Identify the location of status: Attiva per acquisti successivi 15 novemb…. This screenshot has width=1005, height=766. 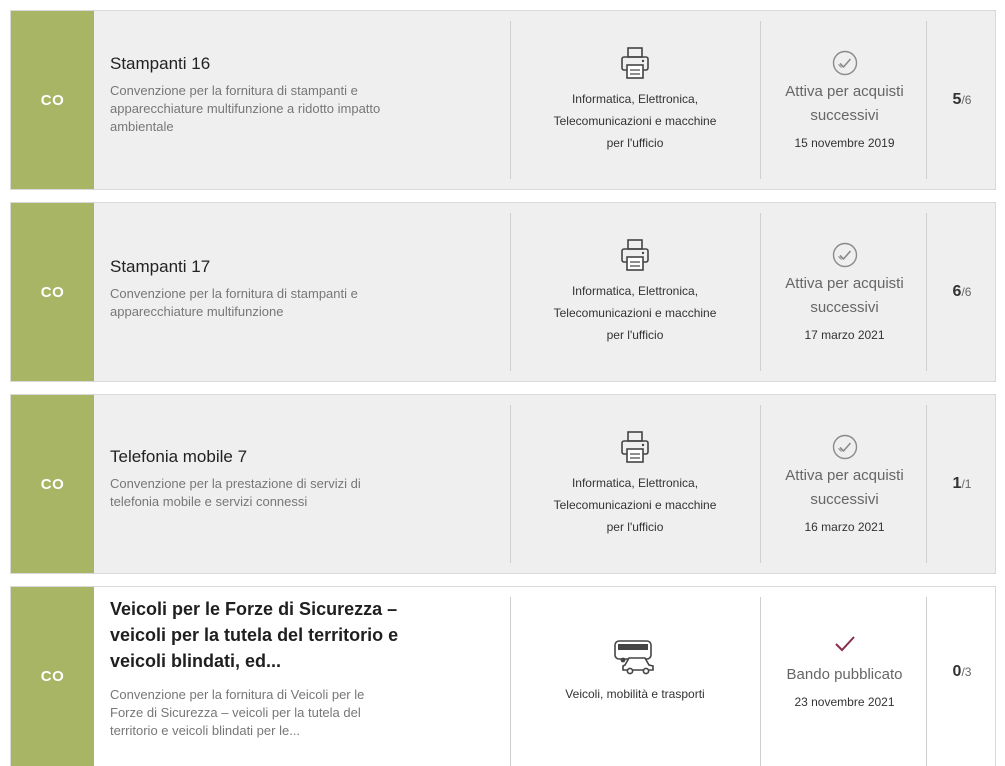
(844, 100).